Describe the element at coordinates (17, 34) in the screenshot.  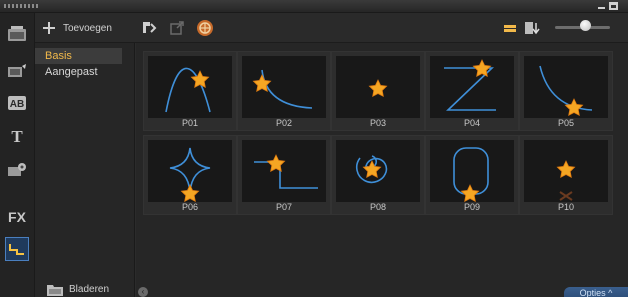
I see `media-icon` at that location.